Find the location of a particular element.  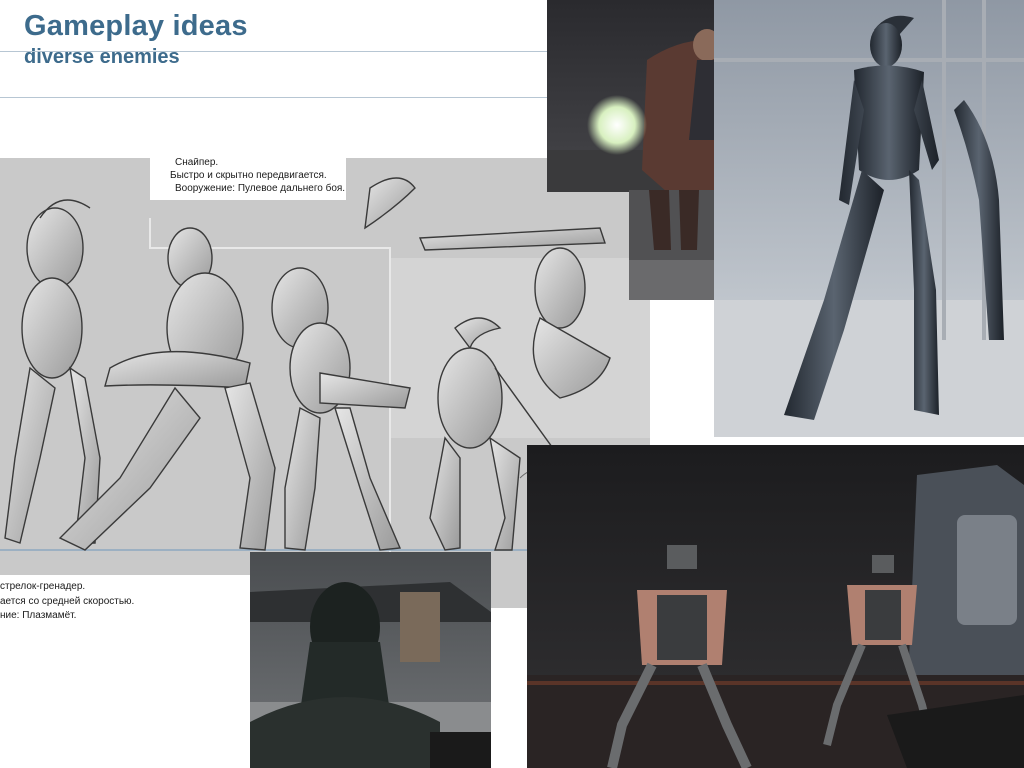

header-divider is located at coordinates (274, 97).